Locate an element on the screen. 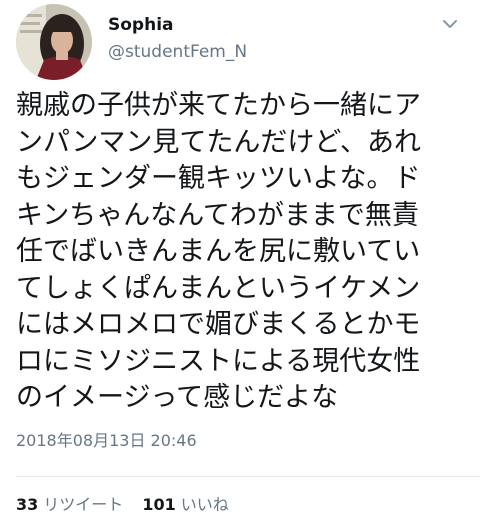 The height and width of the screenshot is (529, 480). avatar-image is located at coordinates (54, 42).